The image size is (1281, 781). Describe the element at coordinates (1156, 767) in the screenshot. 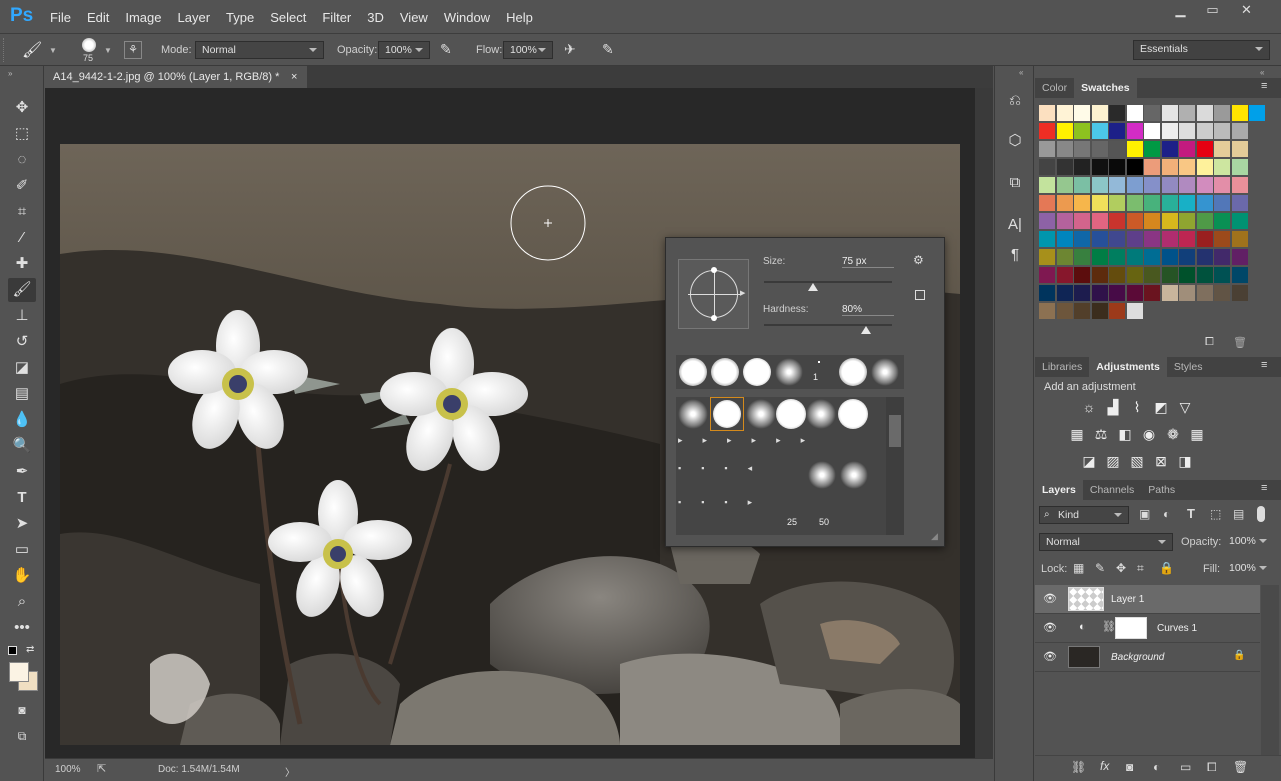

I see `adjustment-layer-icon: ◐` at that location.